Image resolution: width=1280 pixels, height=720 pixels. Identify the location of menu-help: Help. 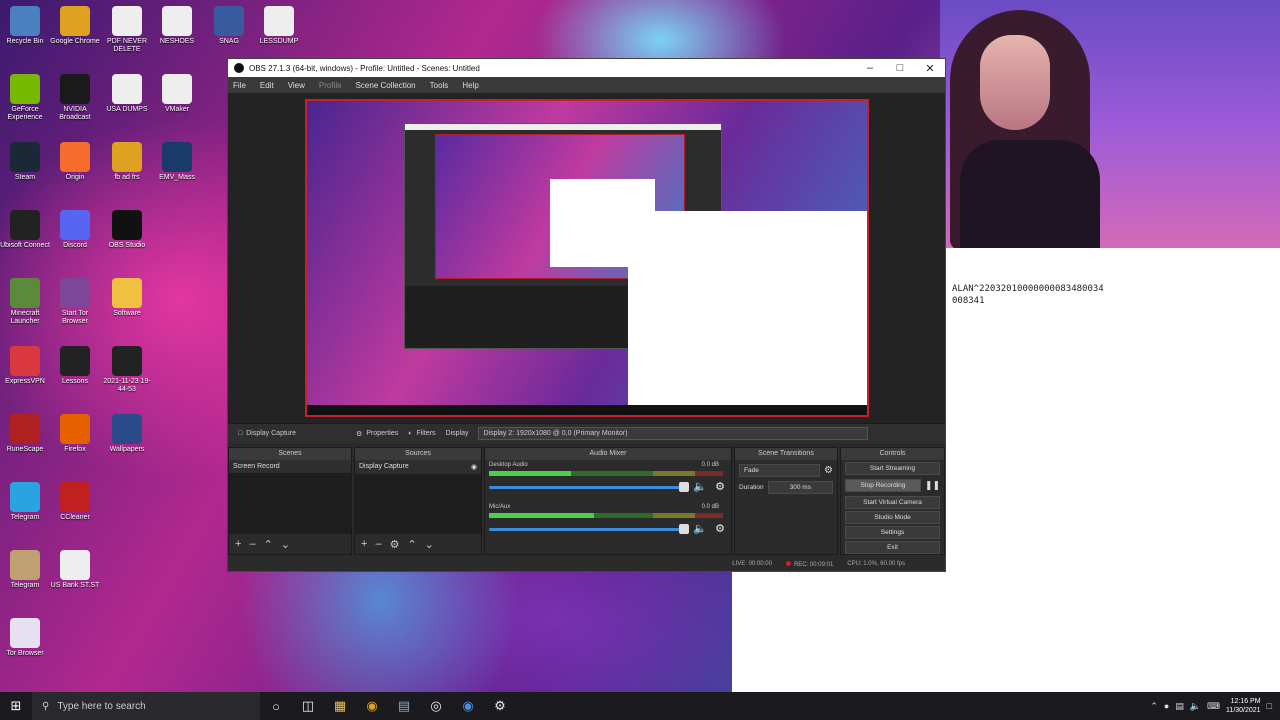
(470, 85).